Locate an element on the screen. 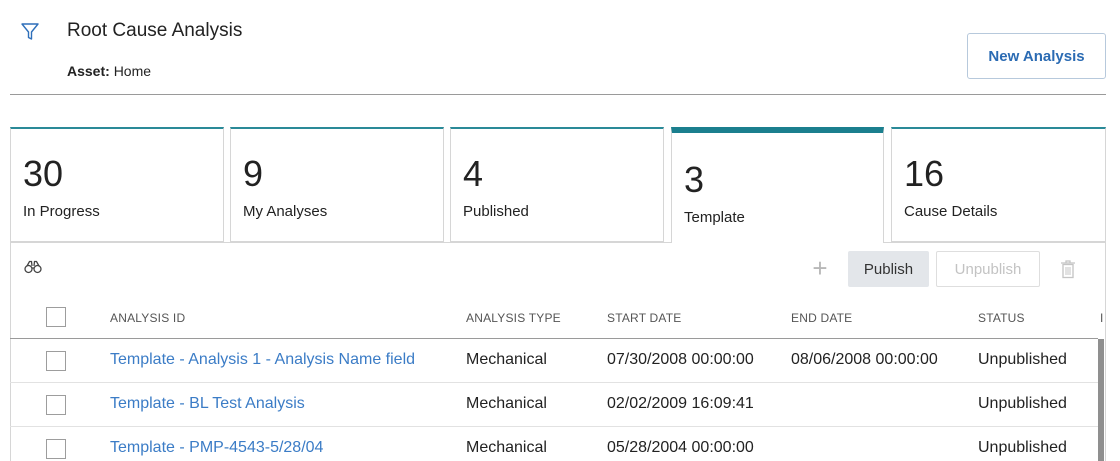  page-title: Root Cause Analysis is located at coordinates (155, 30).